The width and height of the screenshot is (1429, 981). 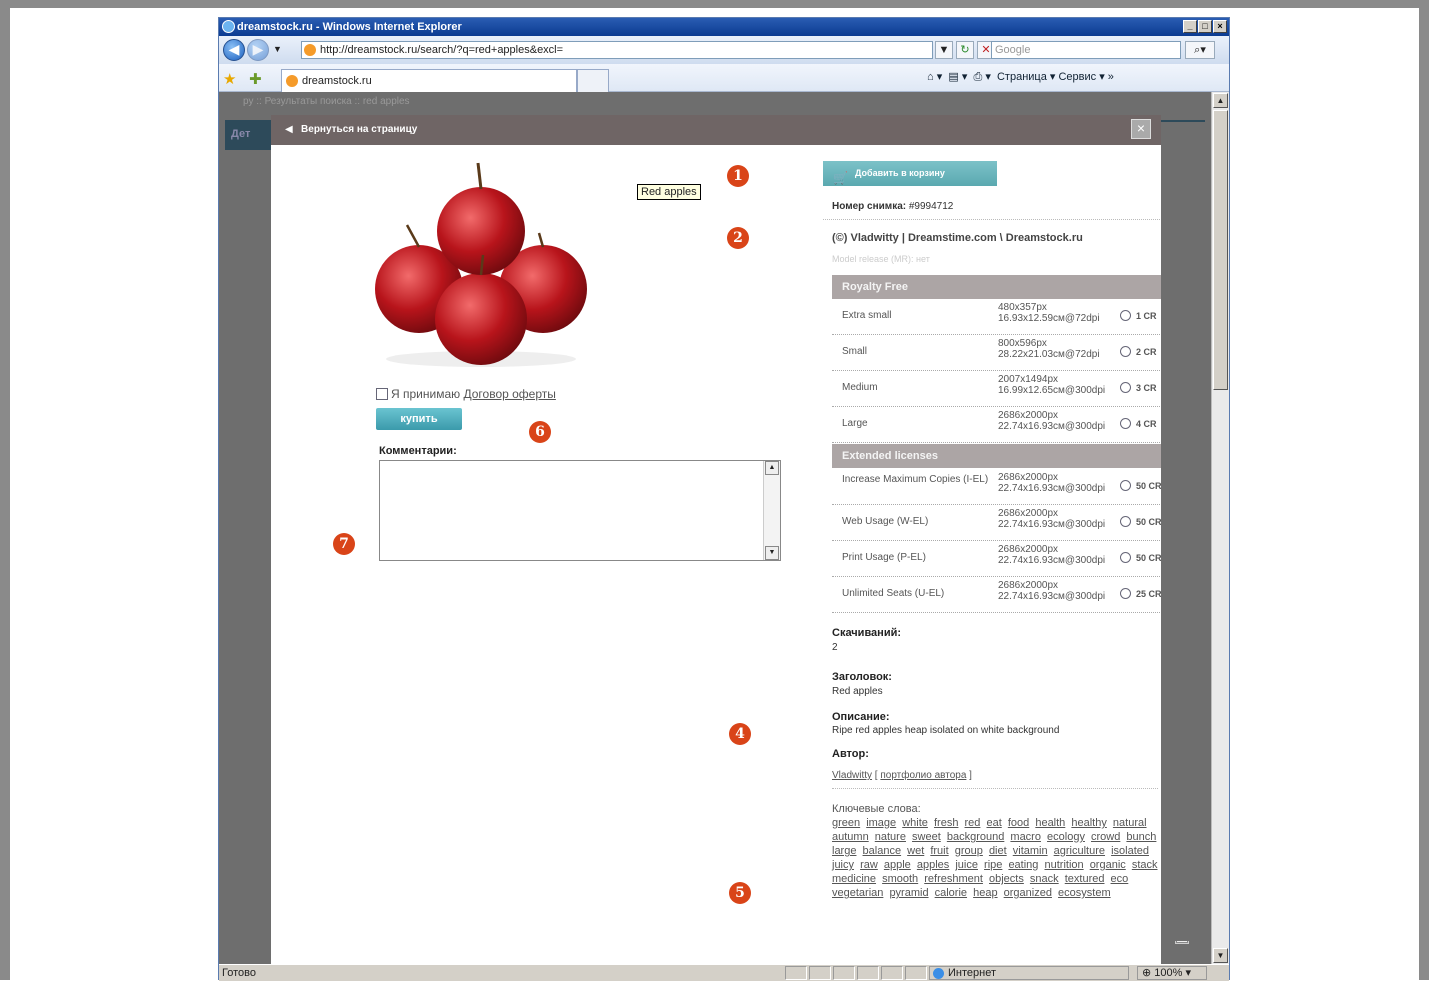 I want to click on keyword-link: vitamin, so click(x=1030, y=851).